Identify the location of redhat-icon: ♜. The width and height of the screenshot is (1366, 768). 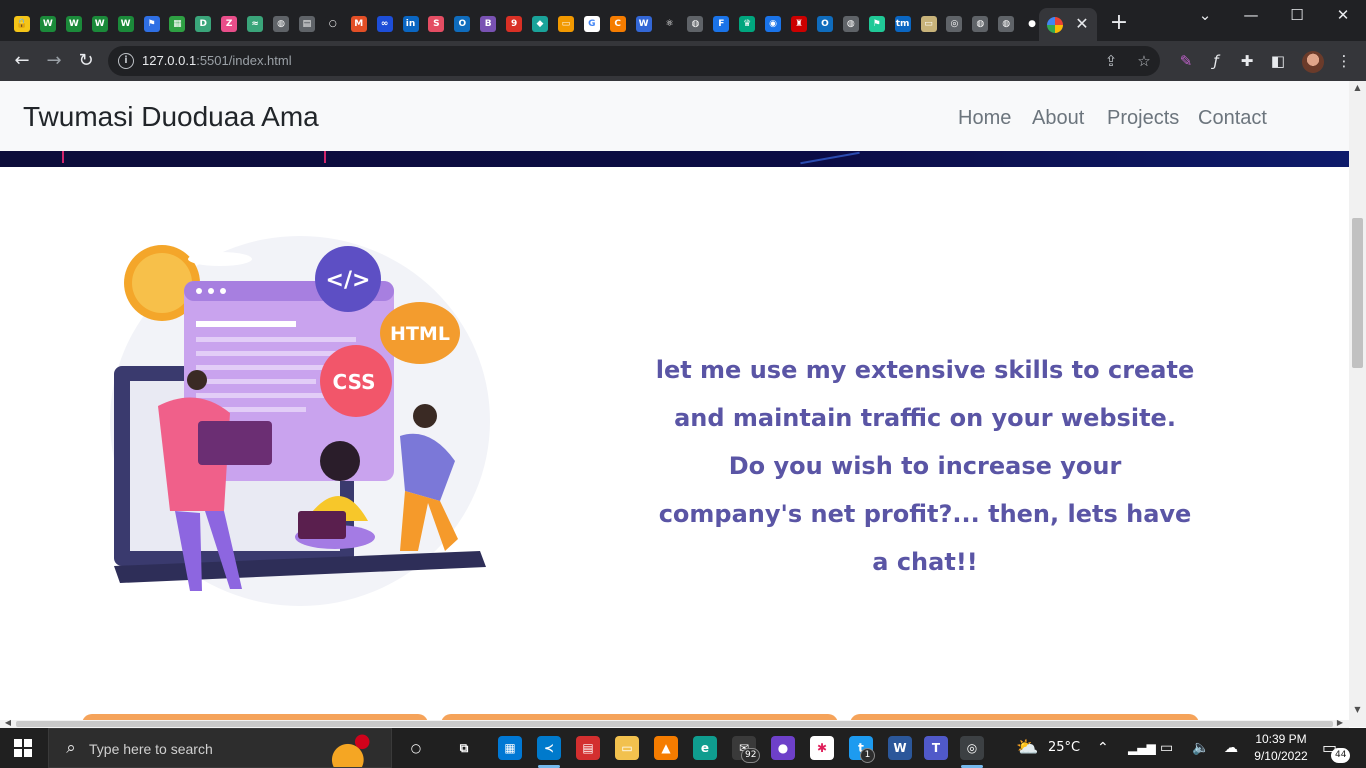
(799, 24).